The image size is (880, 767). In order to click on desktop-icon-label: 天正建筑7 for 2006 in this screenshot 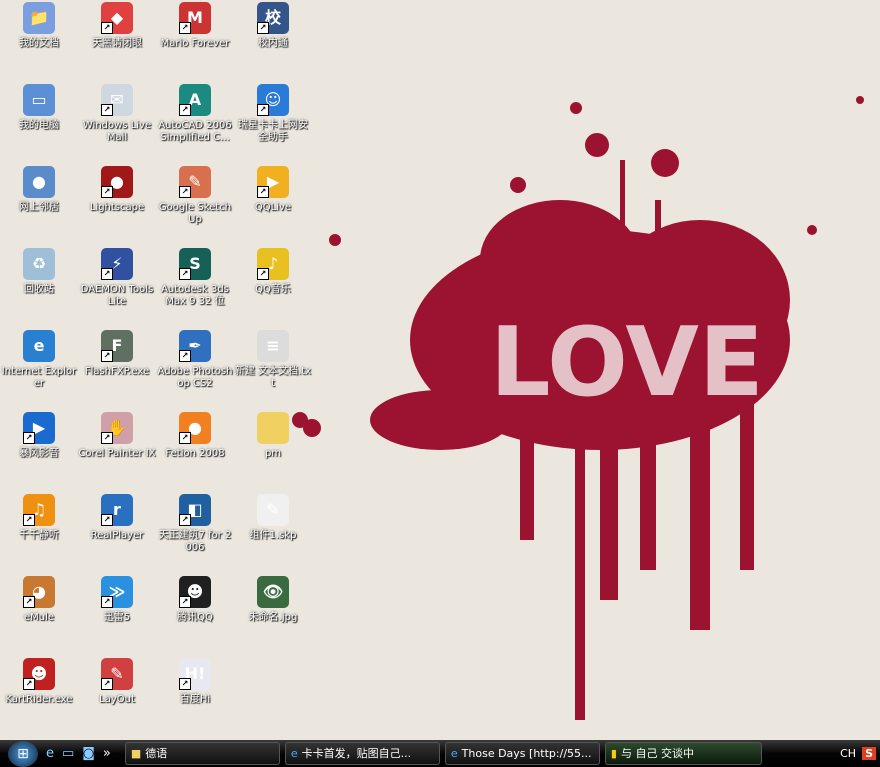, I will do `click(195, 541)`.